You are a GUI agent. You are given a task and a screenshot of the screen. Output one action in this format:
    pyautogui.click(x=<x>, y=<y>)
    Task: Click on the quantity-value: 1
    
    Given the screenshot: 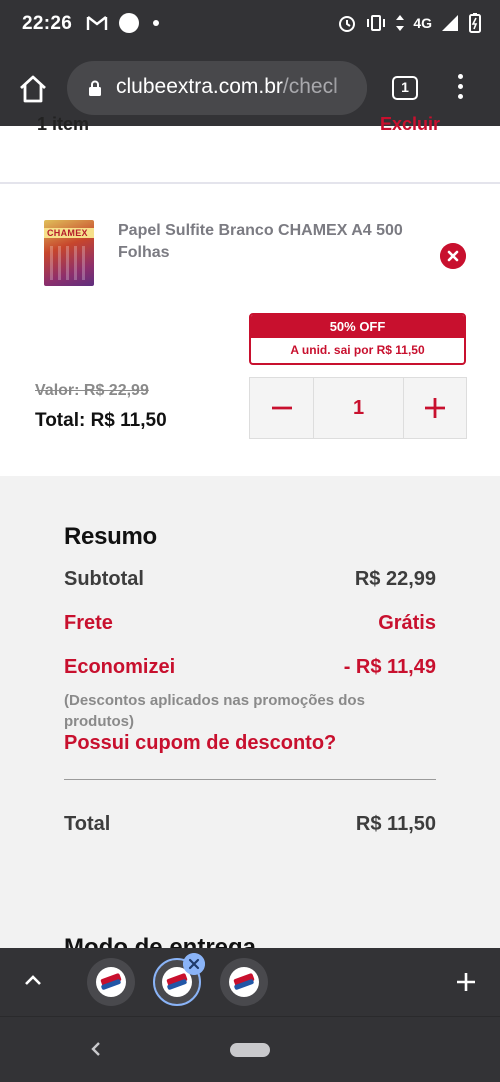 What is the action you would take?
    pyautogui.click(x=359, y=408)
    